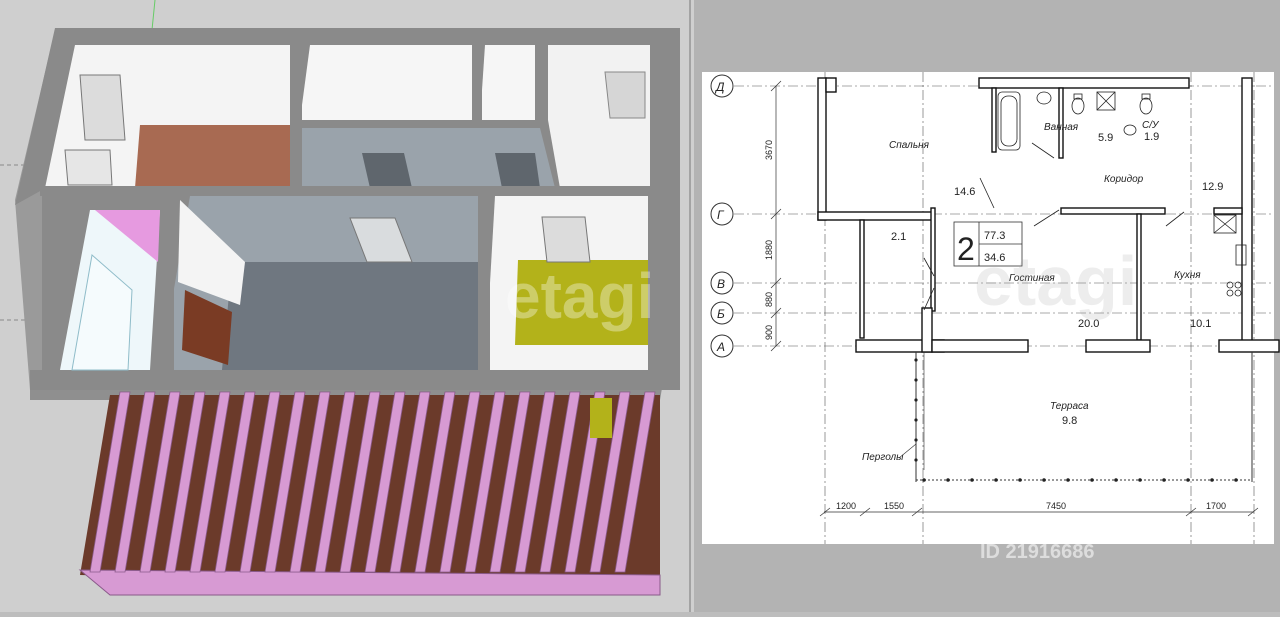 This screenshot has height=617, width=1280. What do you see at coordinates (769, 299) in the screenshot?
I see `dim-880: 880` at bounding box center [769, 299].